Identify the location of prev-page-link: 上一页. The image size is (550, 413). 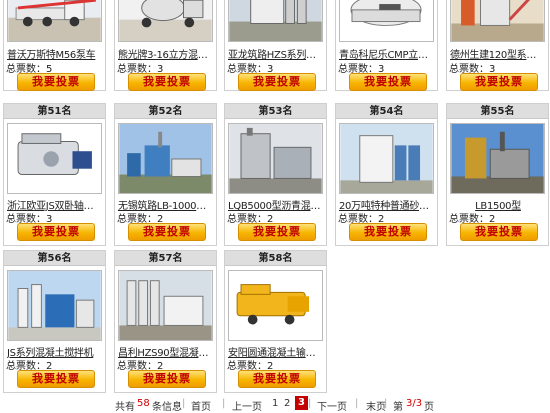
(247, 405).